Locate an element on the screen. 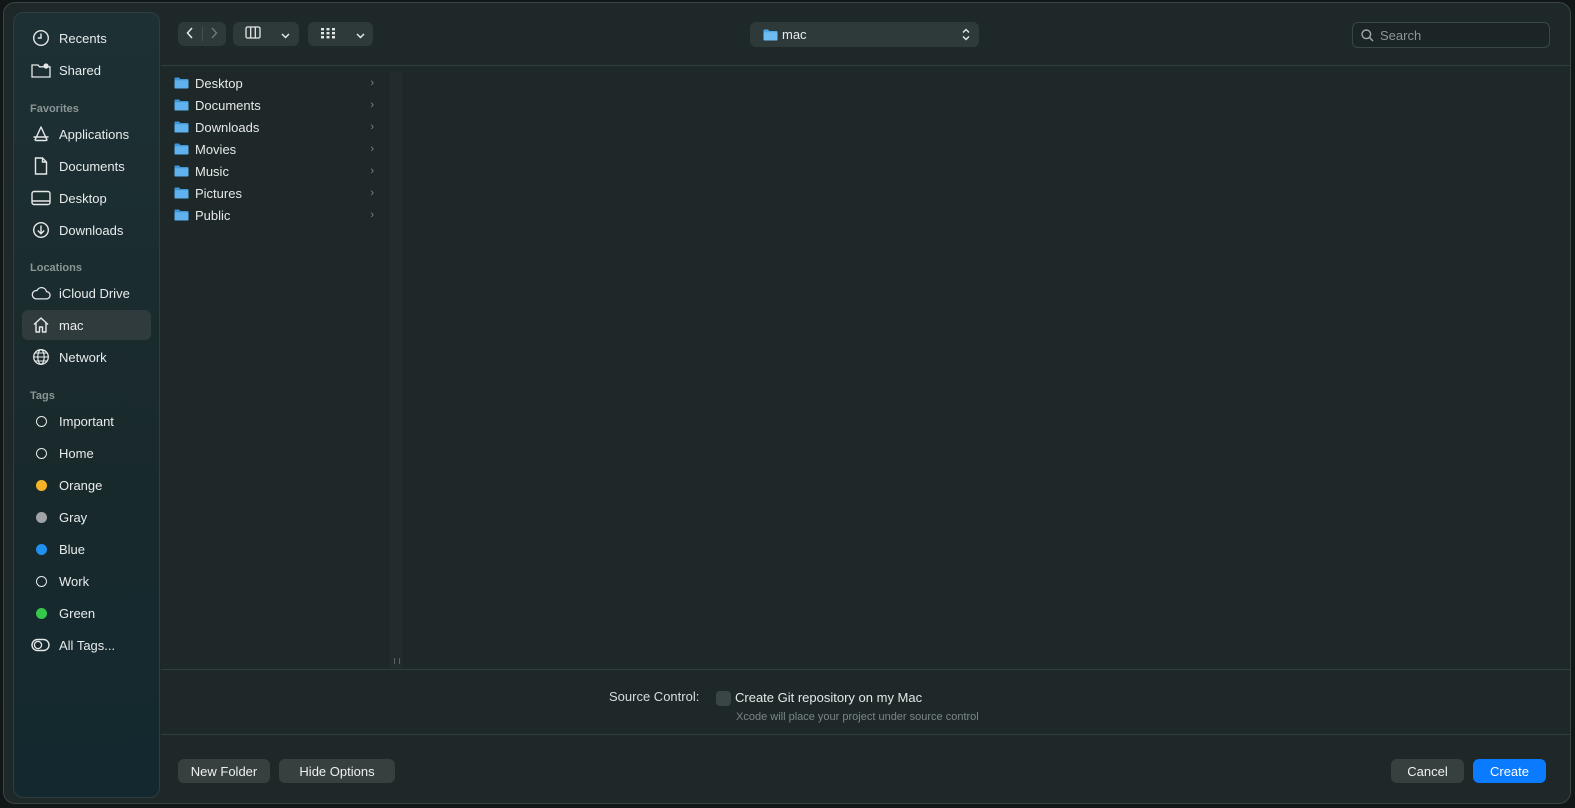 This screenshot has width=1575, height=808. sidebar-item-label: Home is located at coordinates (76, 453).